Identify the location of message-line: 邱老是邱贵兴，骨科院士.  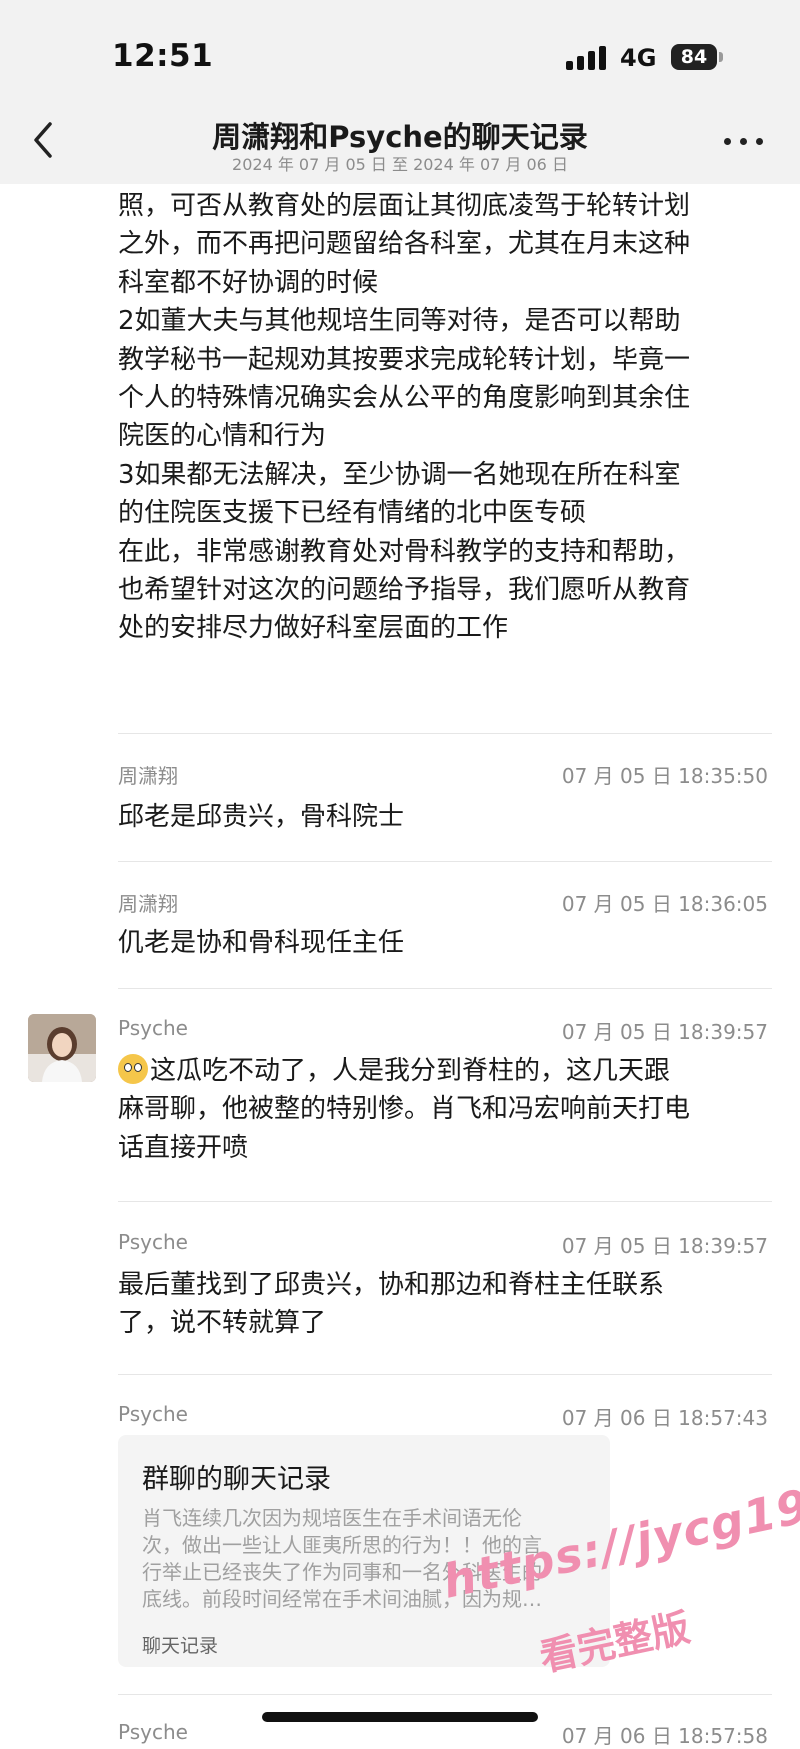
(261, 817).